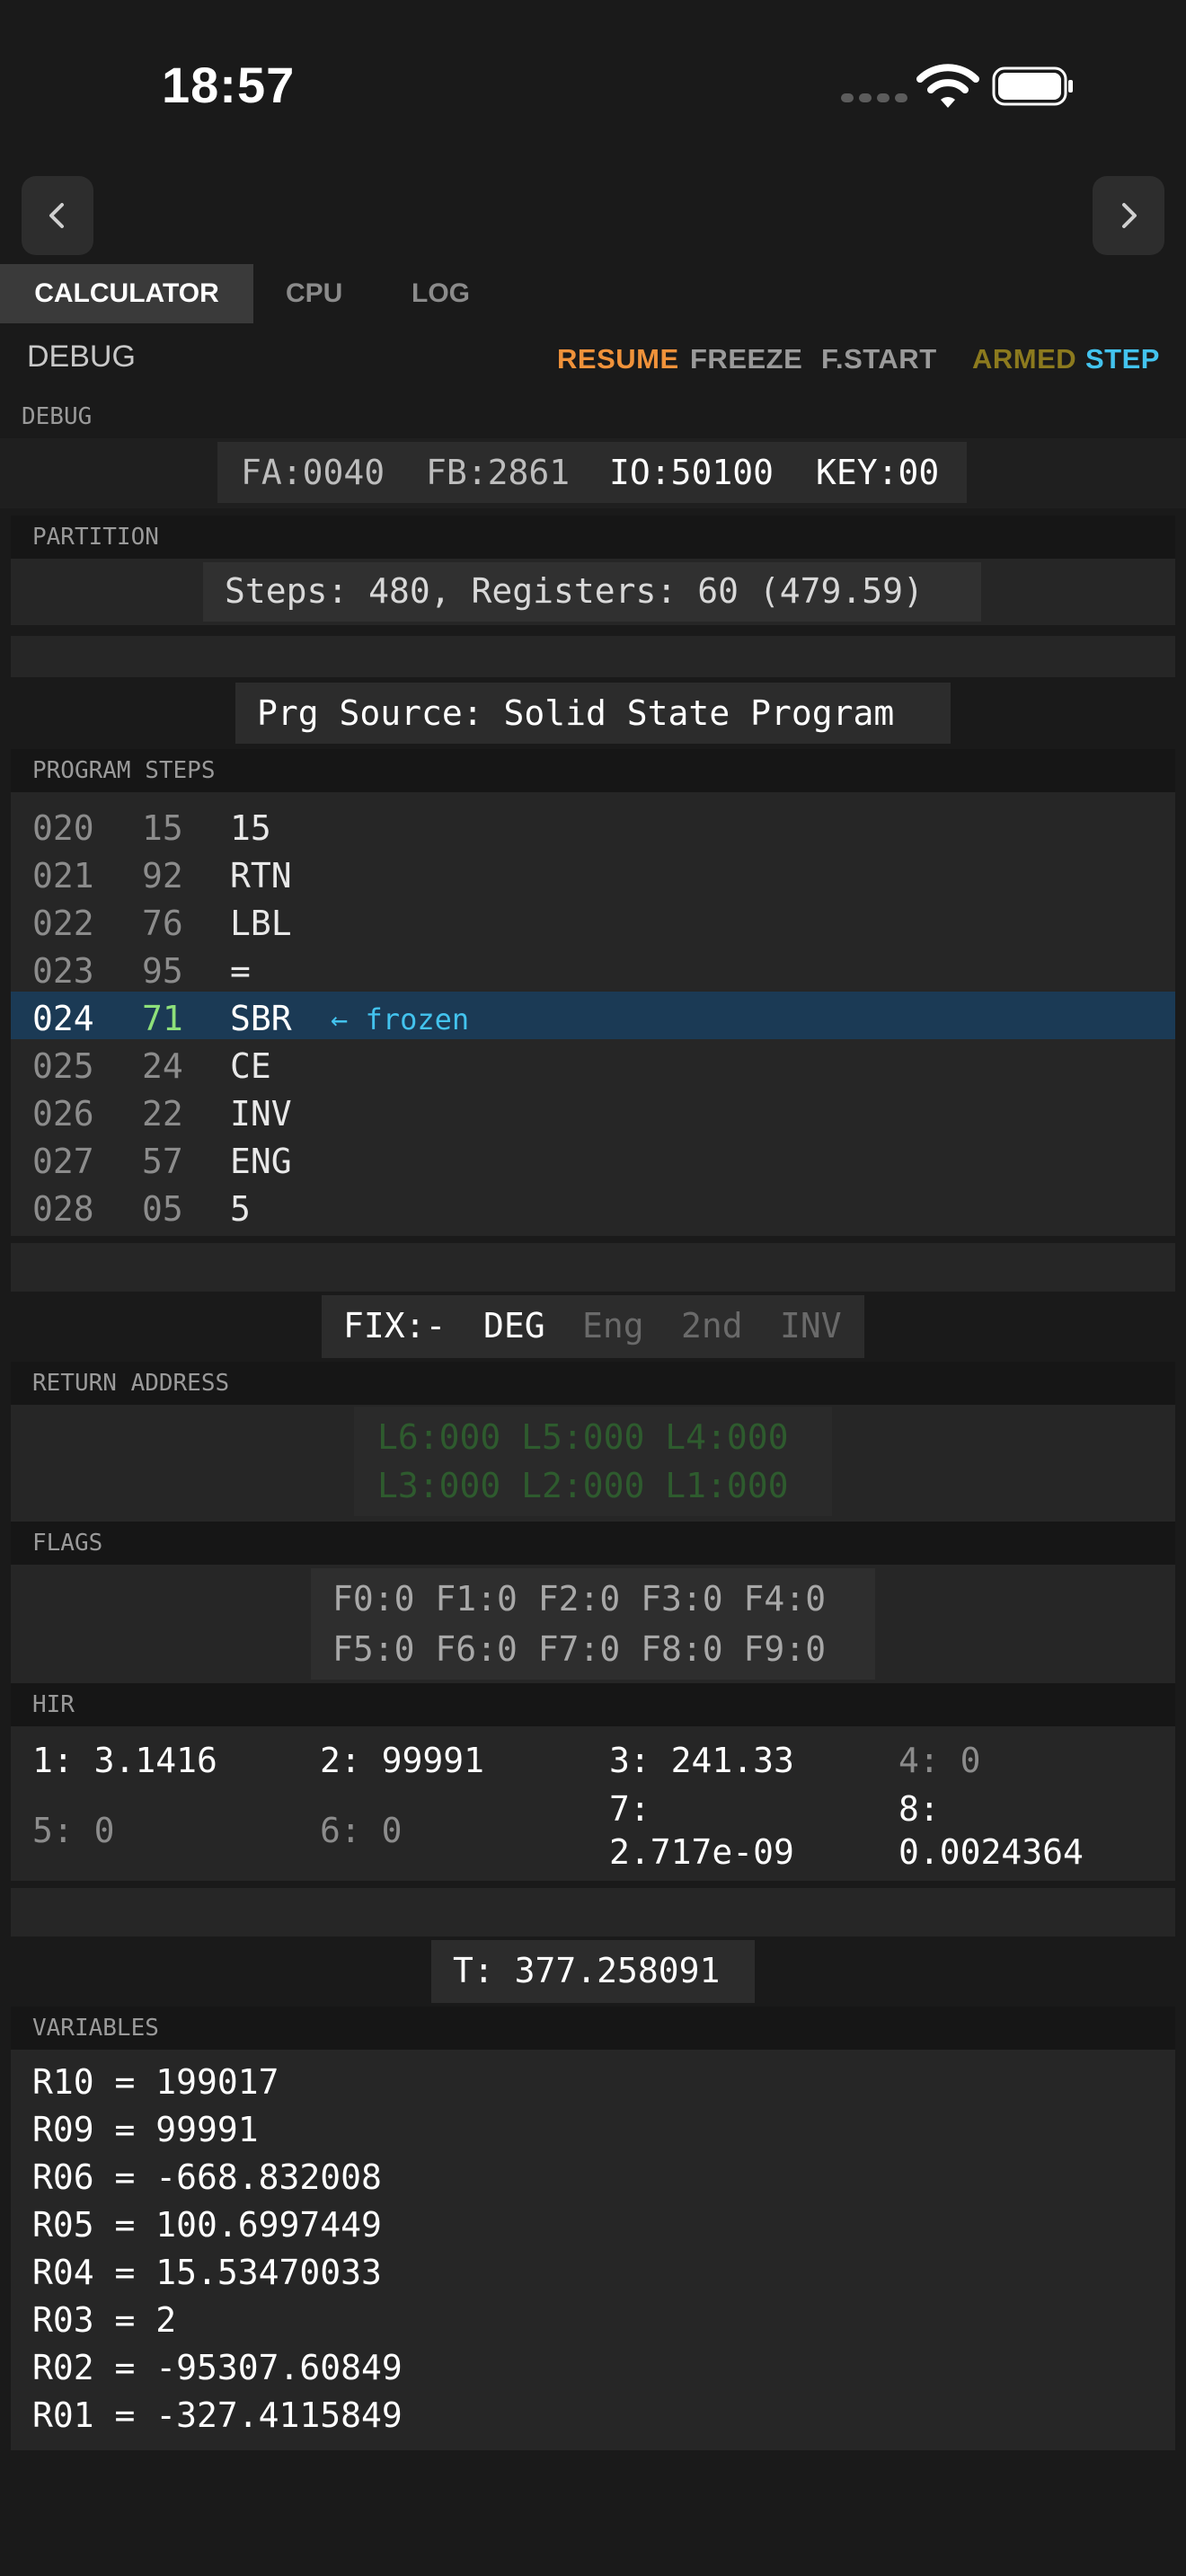  What do you see at coordinates (579, 1649) in the screenshot?
I see `flags-line: F5:0 F6:0 F7:0 F8:0 F9:0` at bounding box center [579, 1649].